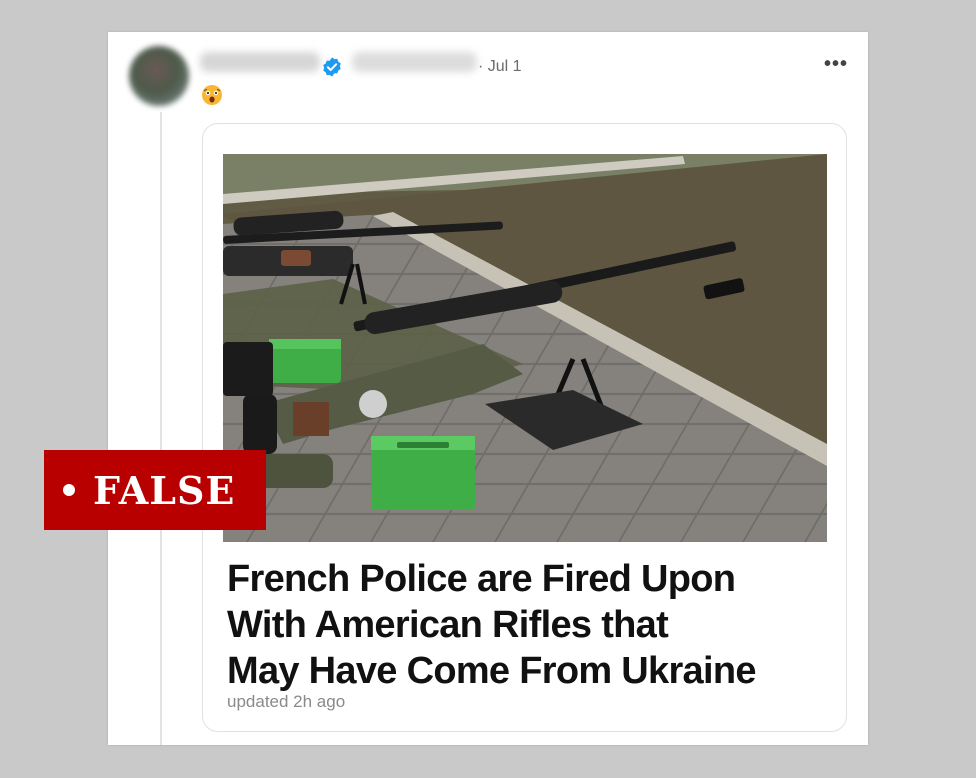 This screenshot has width=976, height=778. I want to click on updated-timestamp: updated 2h ago, so click(286, 701).